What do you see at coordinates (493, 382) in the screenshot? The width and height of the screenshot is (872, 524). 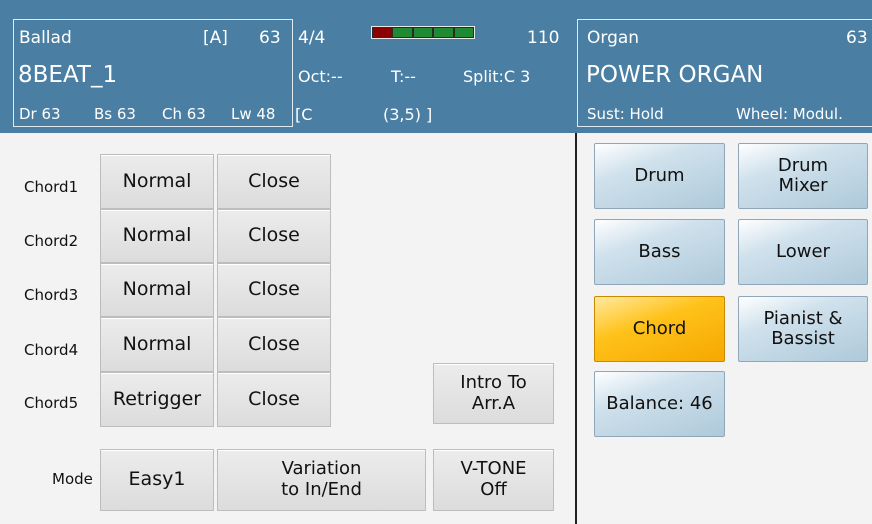 I see `intro-line1: Intro To` at bounding box center [493, 382].